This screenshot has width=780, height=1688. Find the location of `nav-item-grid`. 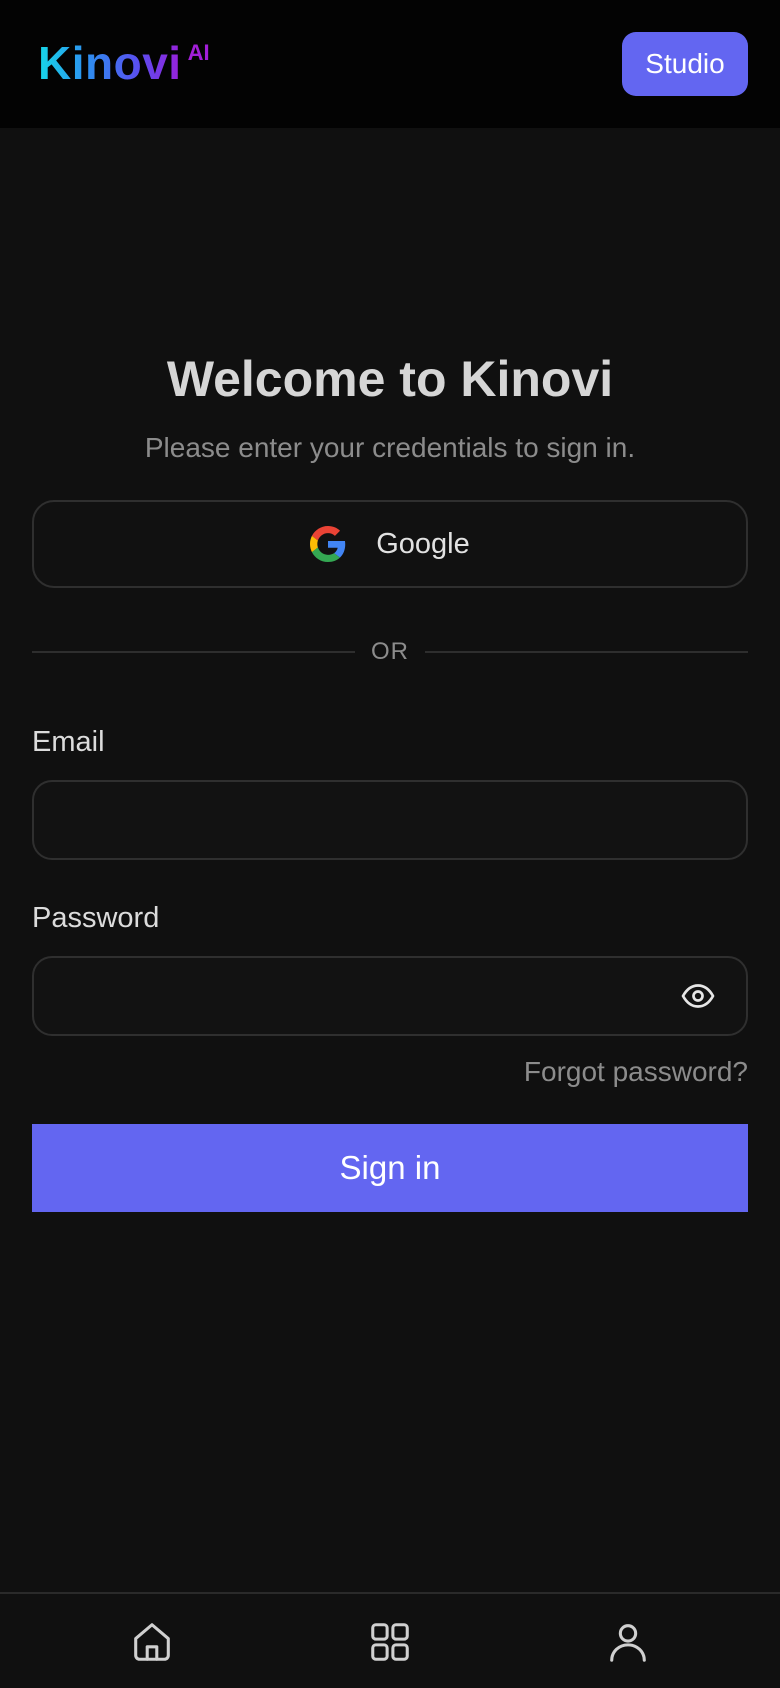

nav-item-grid is located at coordinates (390, 1642).